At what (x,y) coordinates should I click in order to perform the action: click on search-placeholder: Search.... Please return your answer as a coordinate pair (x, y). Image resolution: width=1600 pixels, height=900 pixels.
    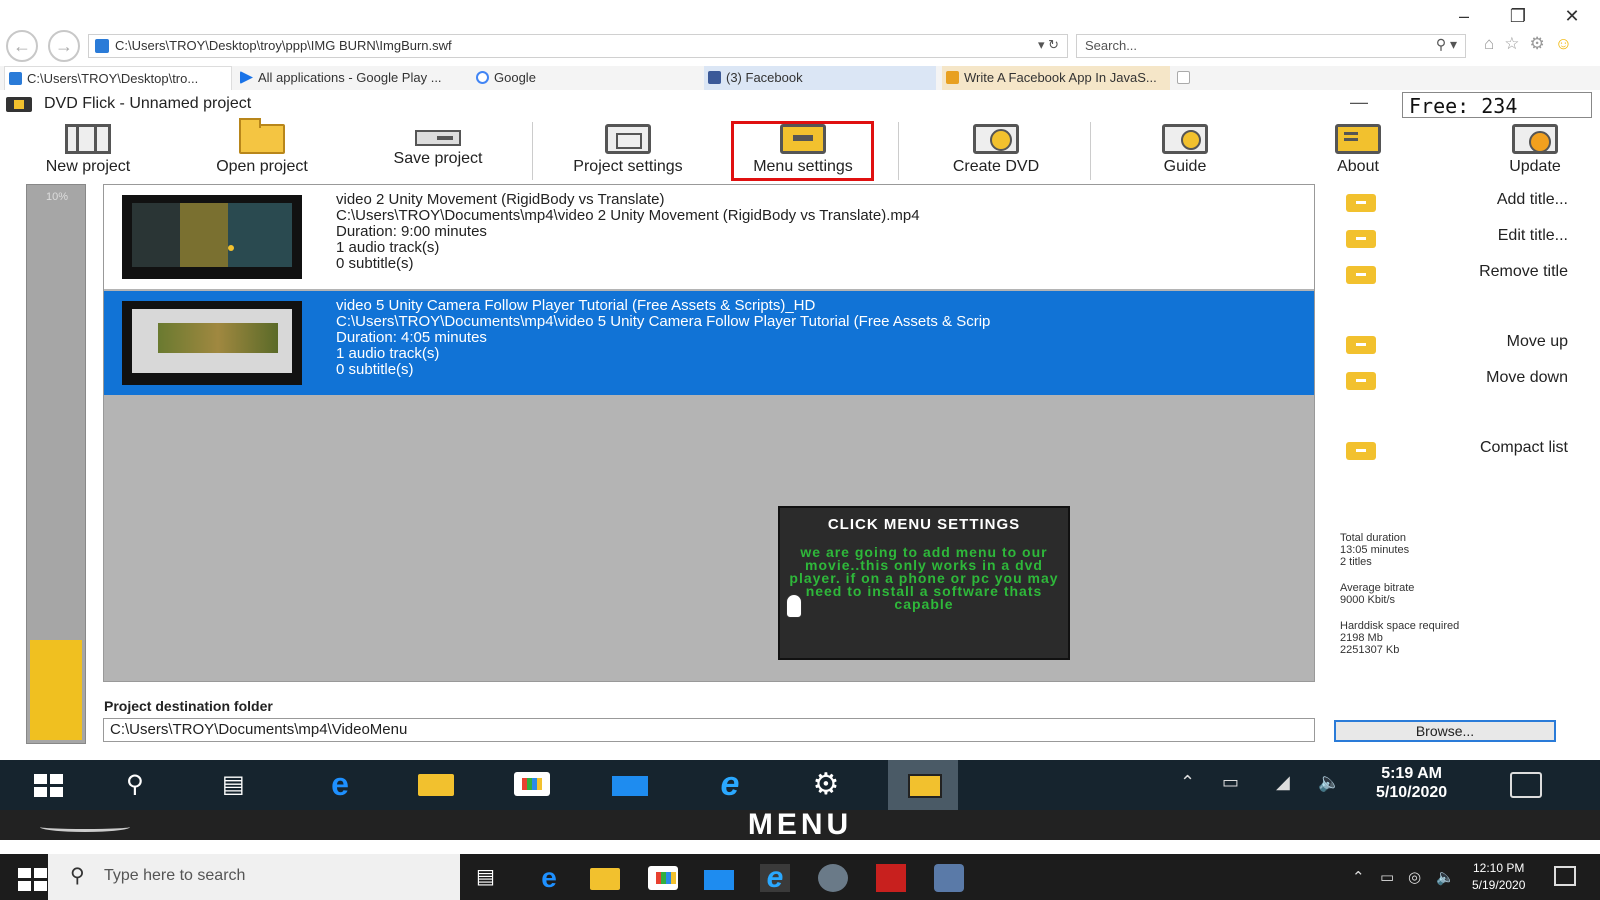
    Looking at the image, I should click on (1111, 45).